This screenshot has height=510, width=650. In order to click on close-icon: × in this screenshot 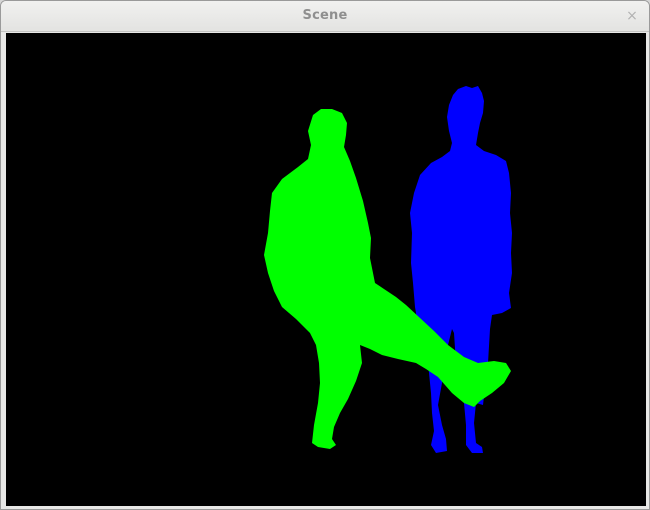, I will do `click(632, 16)`.